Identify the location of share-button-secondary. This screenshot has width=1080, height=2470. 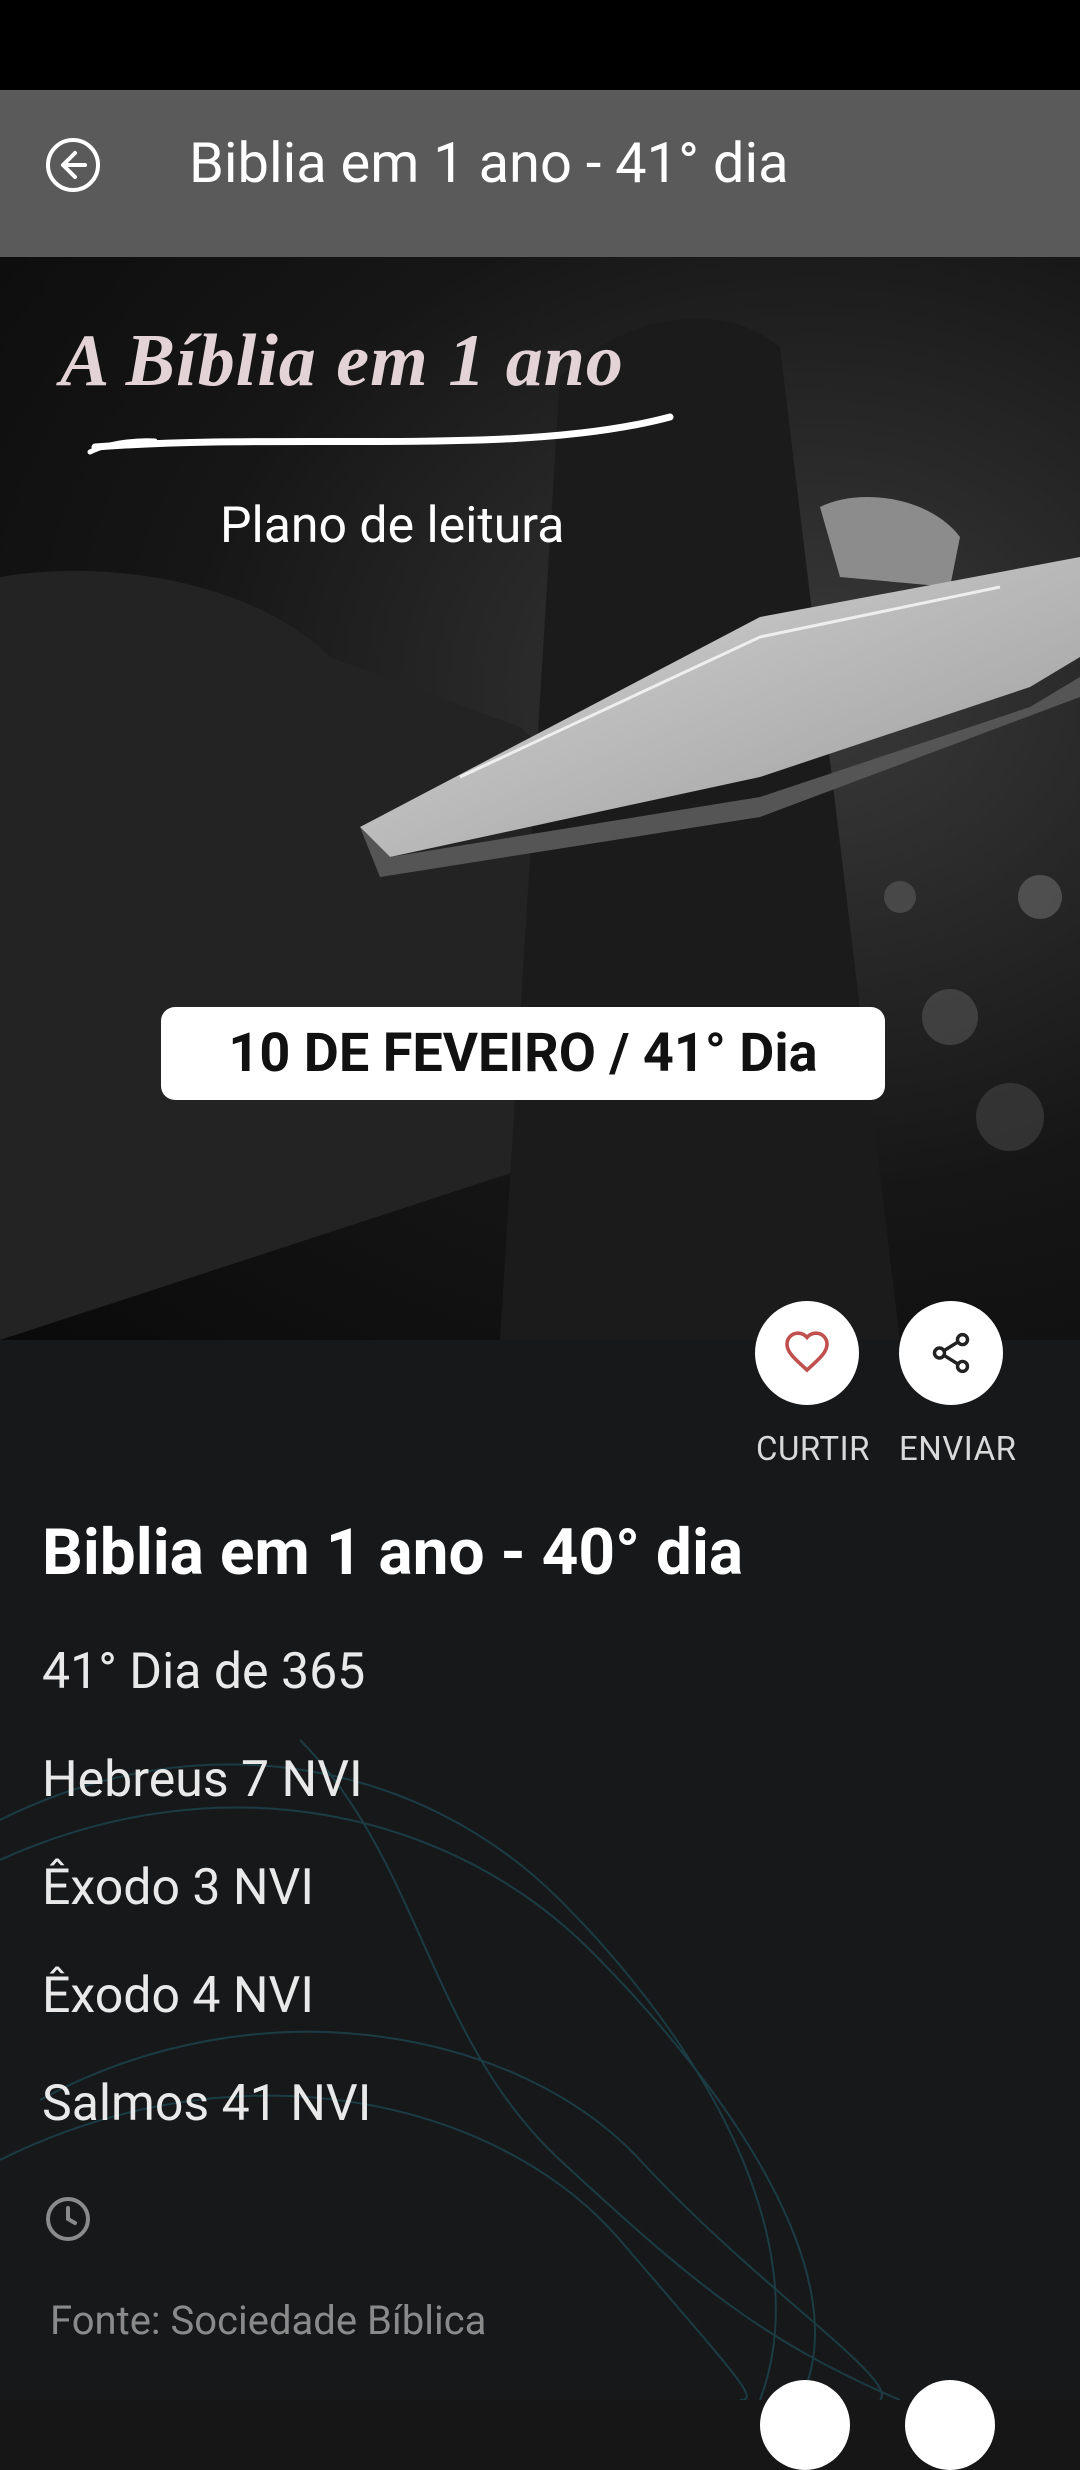
(950, 2425).